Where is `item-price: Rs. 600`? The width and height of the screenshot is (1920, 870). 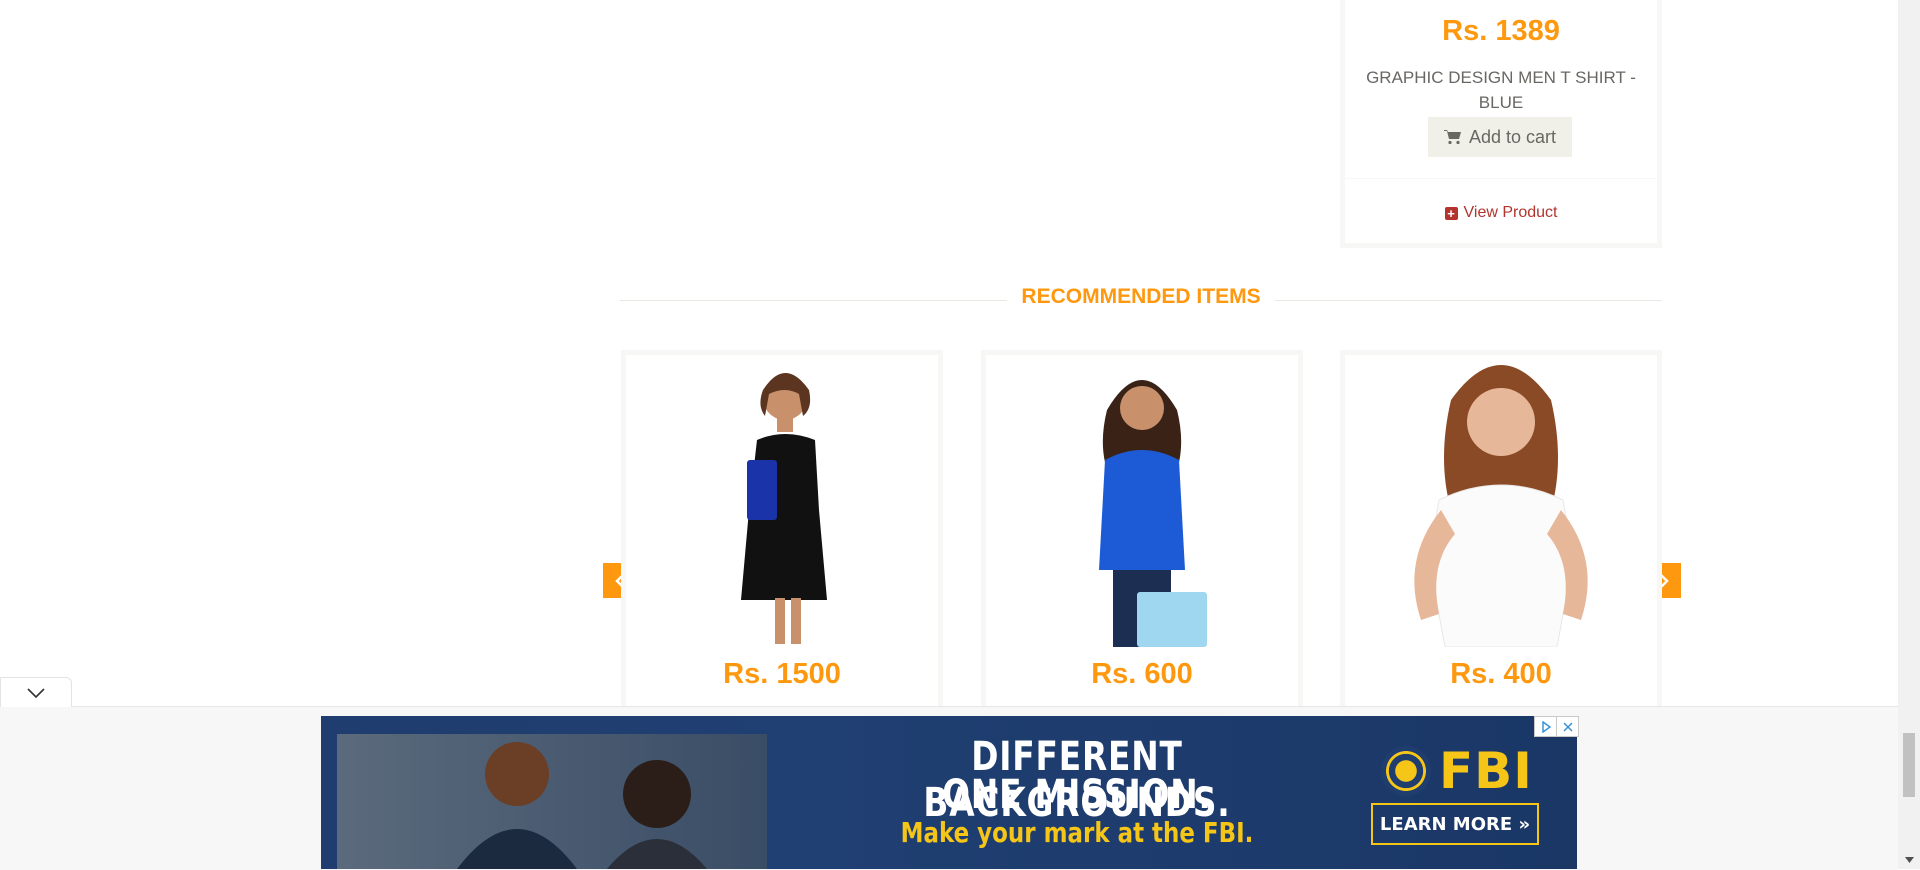
item-price: Rs. 600 is located at coordinates (1142, 674).